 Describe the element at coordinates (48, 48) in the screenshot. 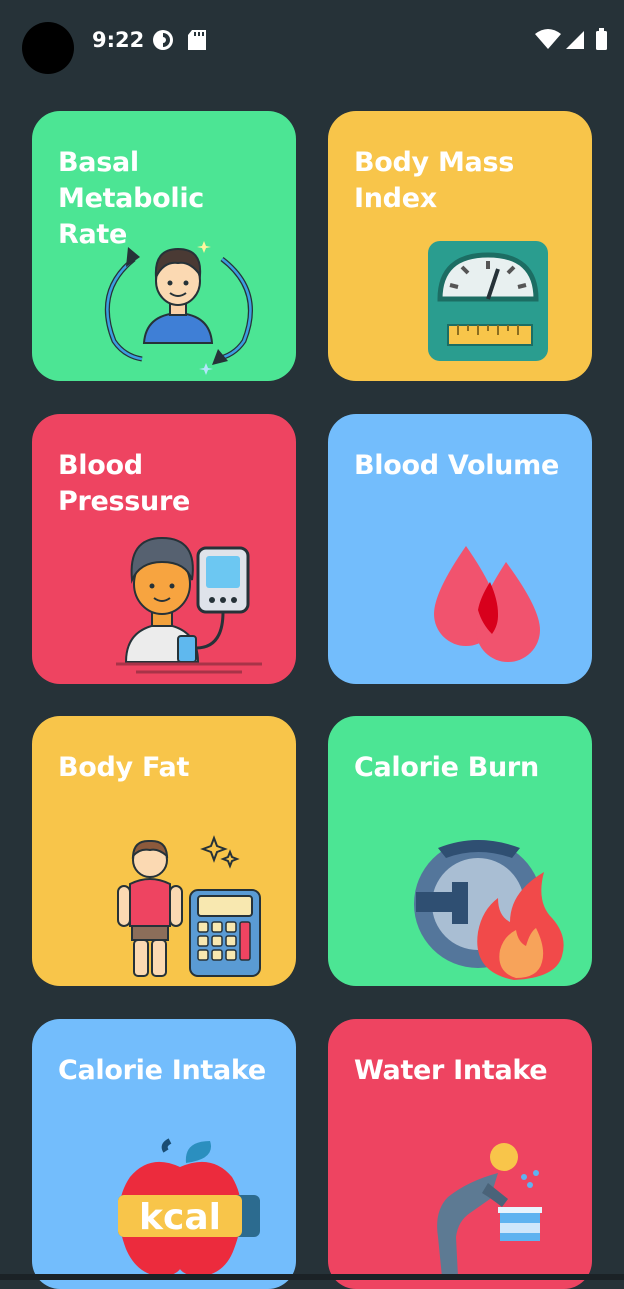

I see `front-camera` at that location.